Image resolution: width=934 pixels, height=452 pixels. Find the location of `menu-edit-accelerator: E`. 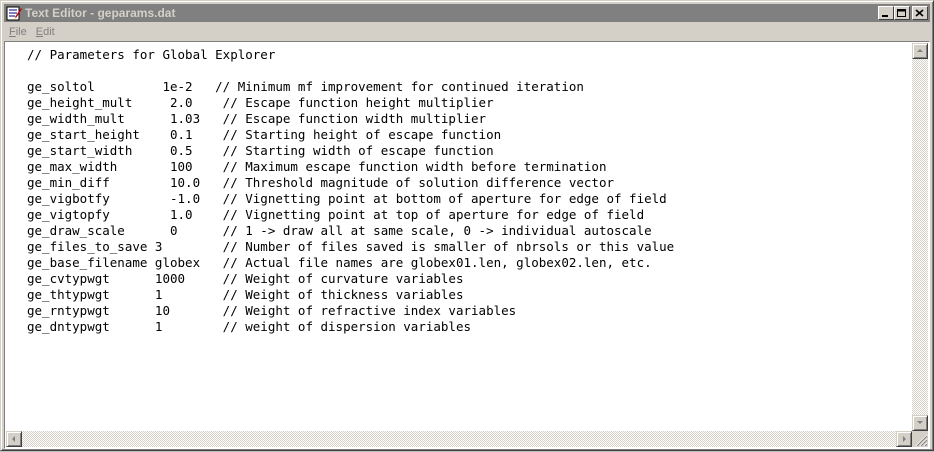

menu-edit-accelerator: E is located at coordinates (39, 31).